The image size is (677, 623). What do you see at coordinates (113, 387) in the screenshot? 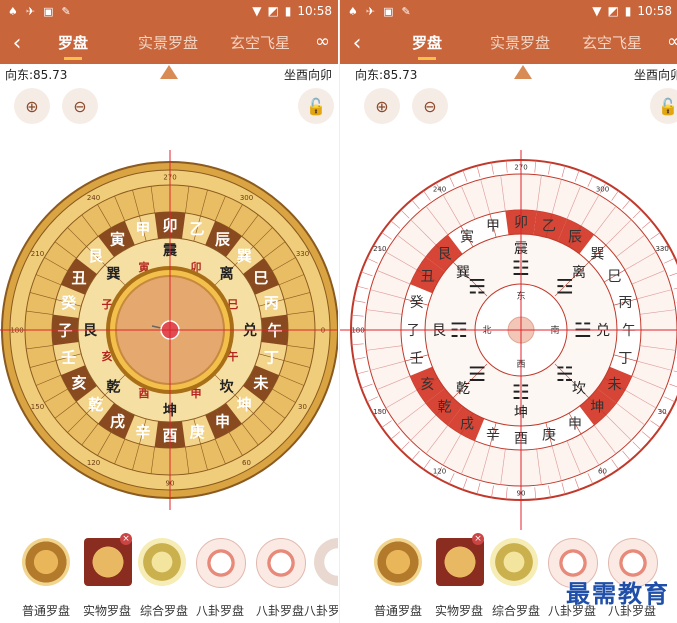
I see `trigram-label: 乾` at bounding box center [113, 387].